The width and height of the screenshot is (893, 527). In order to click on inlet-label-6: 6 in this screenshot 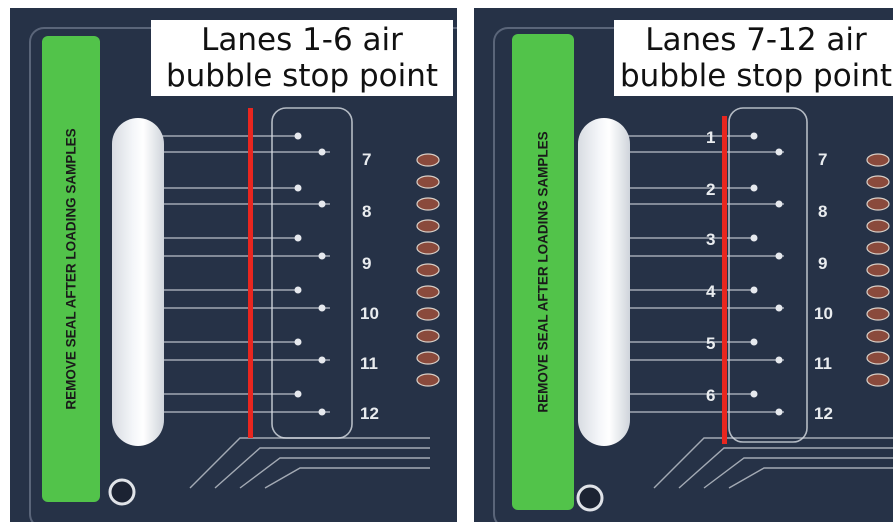, I will do `click(711, 395)`.